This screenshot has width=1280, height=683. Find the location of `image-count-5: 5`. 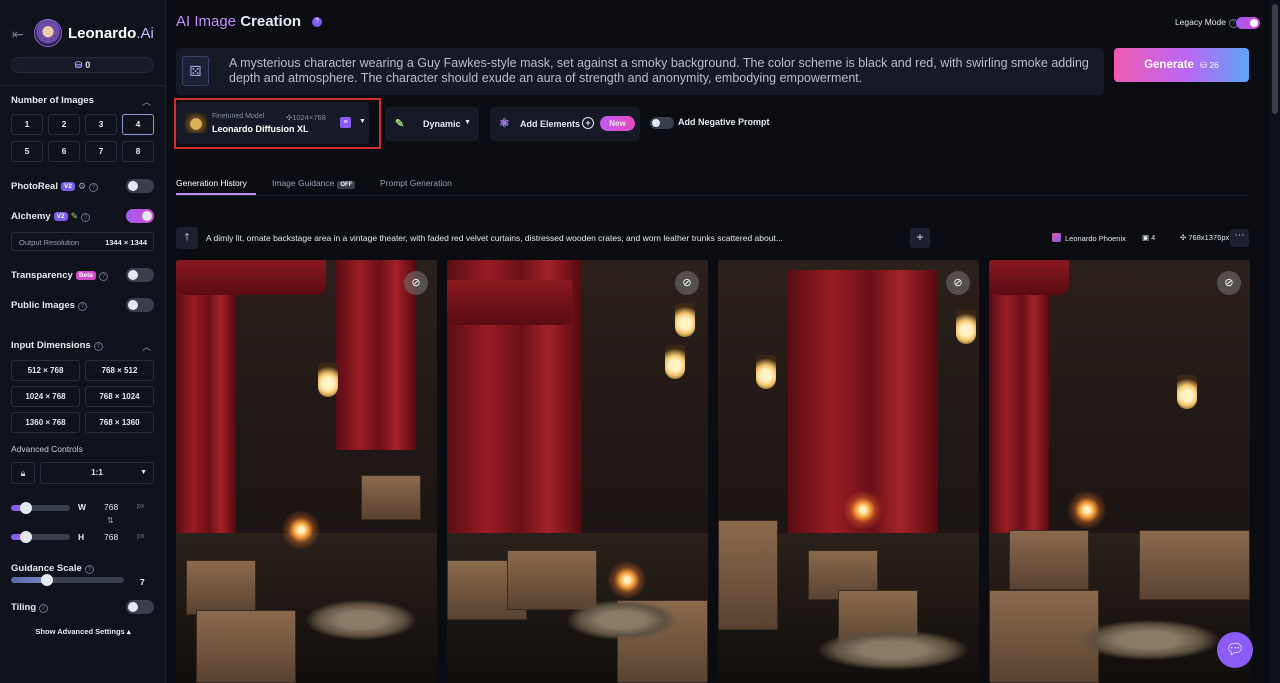

image-count-5: 5 is located at coordinates (27, 151).